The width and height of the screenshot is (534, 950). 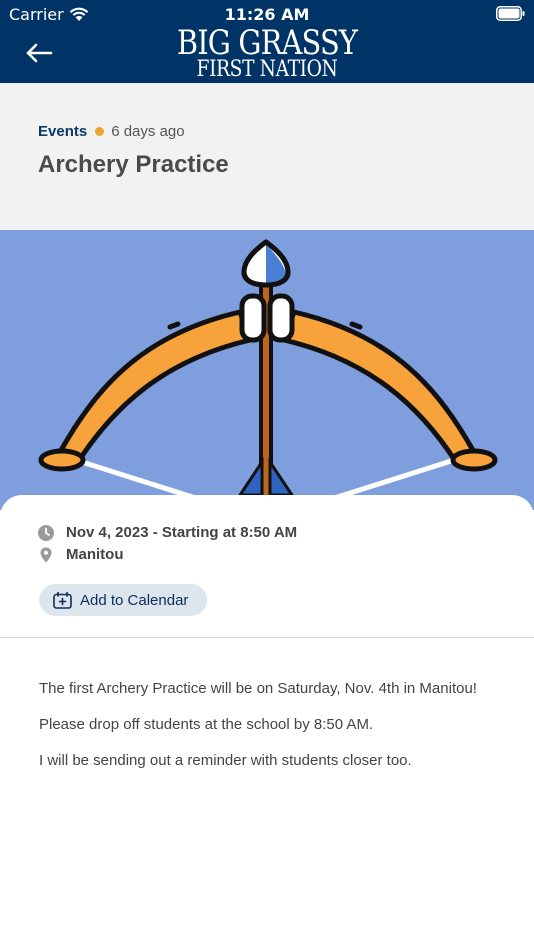 What do you see at coordinates (267, 14) in the screenshot?
I see `status-time: 11:26 AM` at bounding box center [267, 14].